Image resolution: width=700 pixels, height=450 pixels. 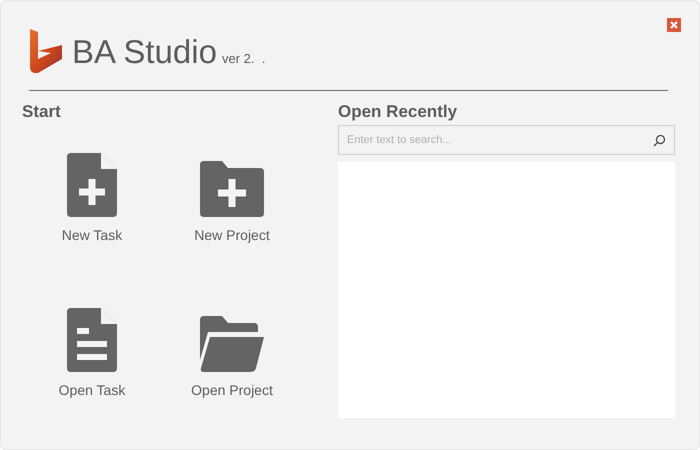 What do you see at coordinates (92, 340) in the screenshot?
I see `document-icon` at bounding box center [92, 340].